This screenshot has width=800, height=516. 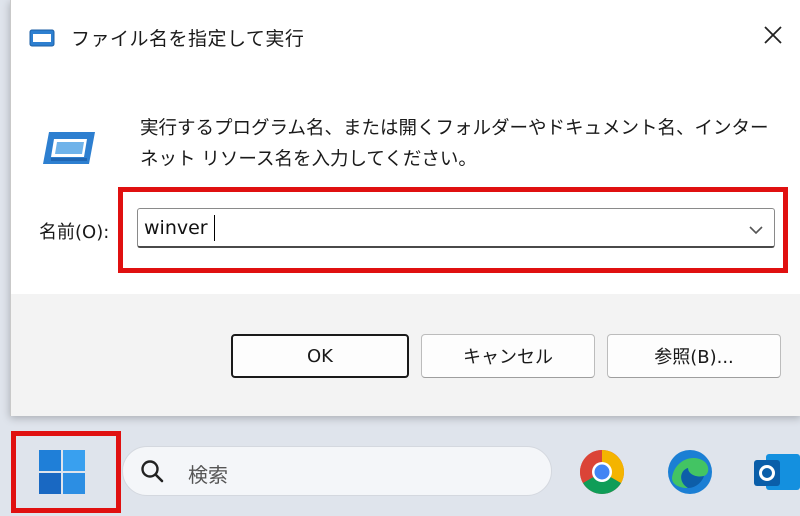 I want to click on name-label: 名前(O):, so click(x=74, y=232).